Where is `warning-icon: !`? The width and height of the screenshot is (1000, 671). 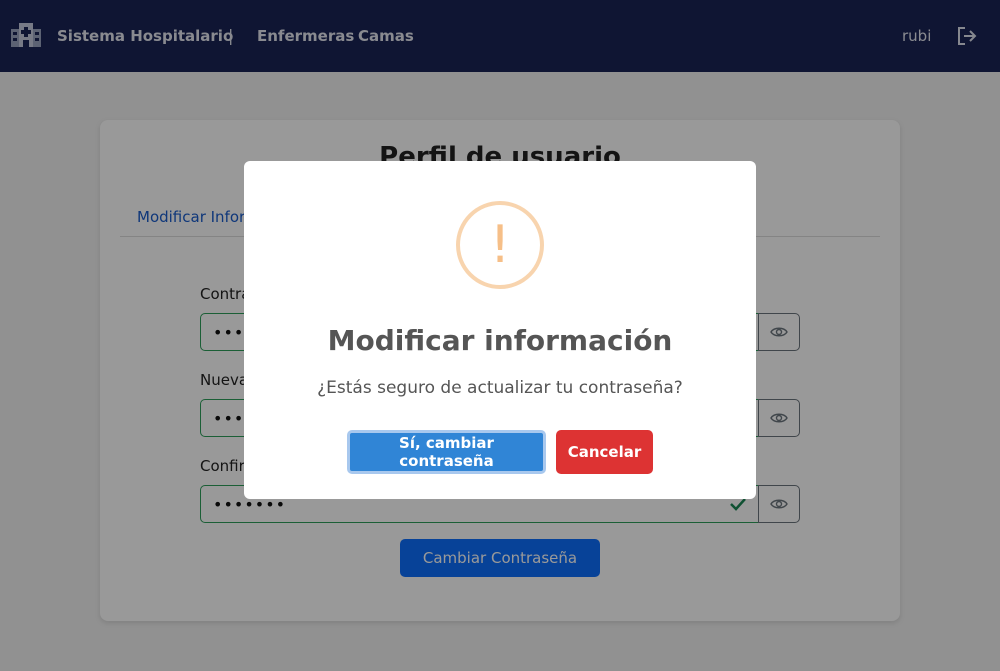
warning-icon: ! is located at coordinates (500, 245).